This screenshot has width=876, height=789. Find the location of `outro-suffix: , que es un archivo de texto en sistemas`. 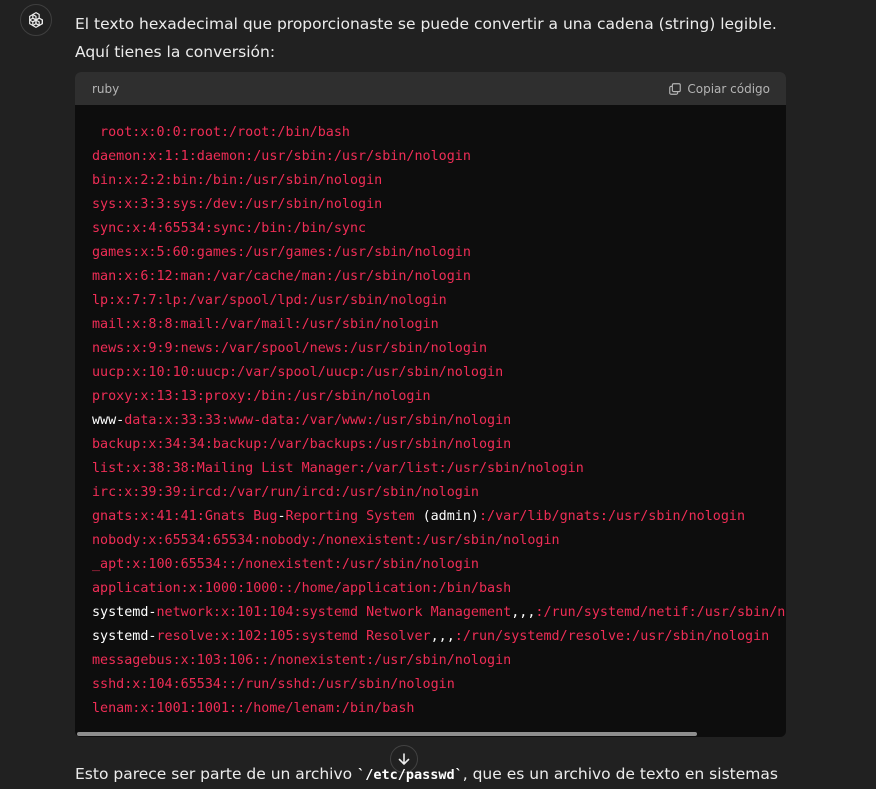

outro-suffix: , que es un archivo de texto en sistemas is located at coordinates (620, 774).